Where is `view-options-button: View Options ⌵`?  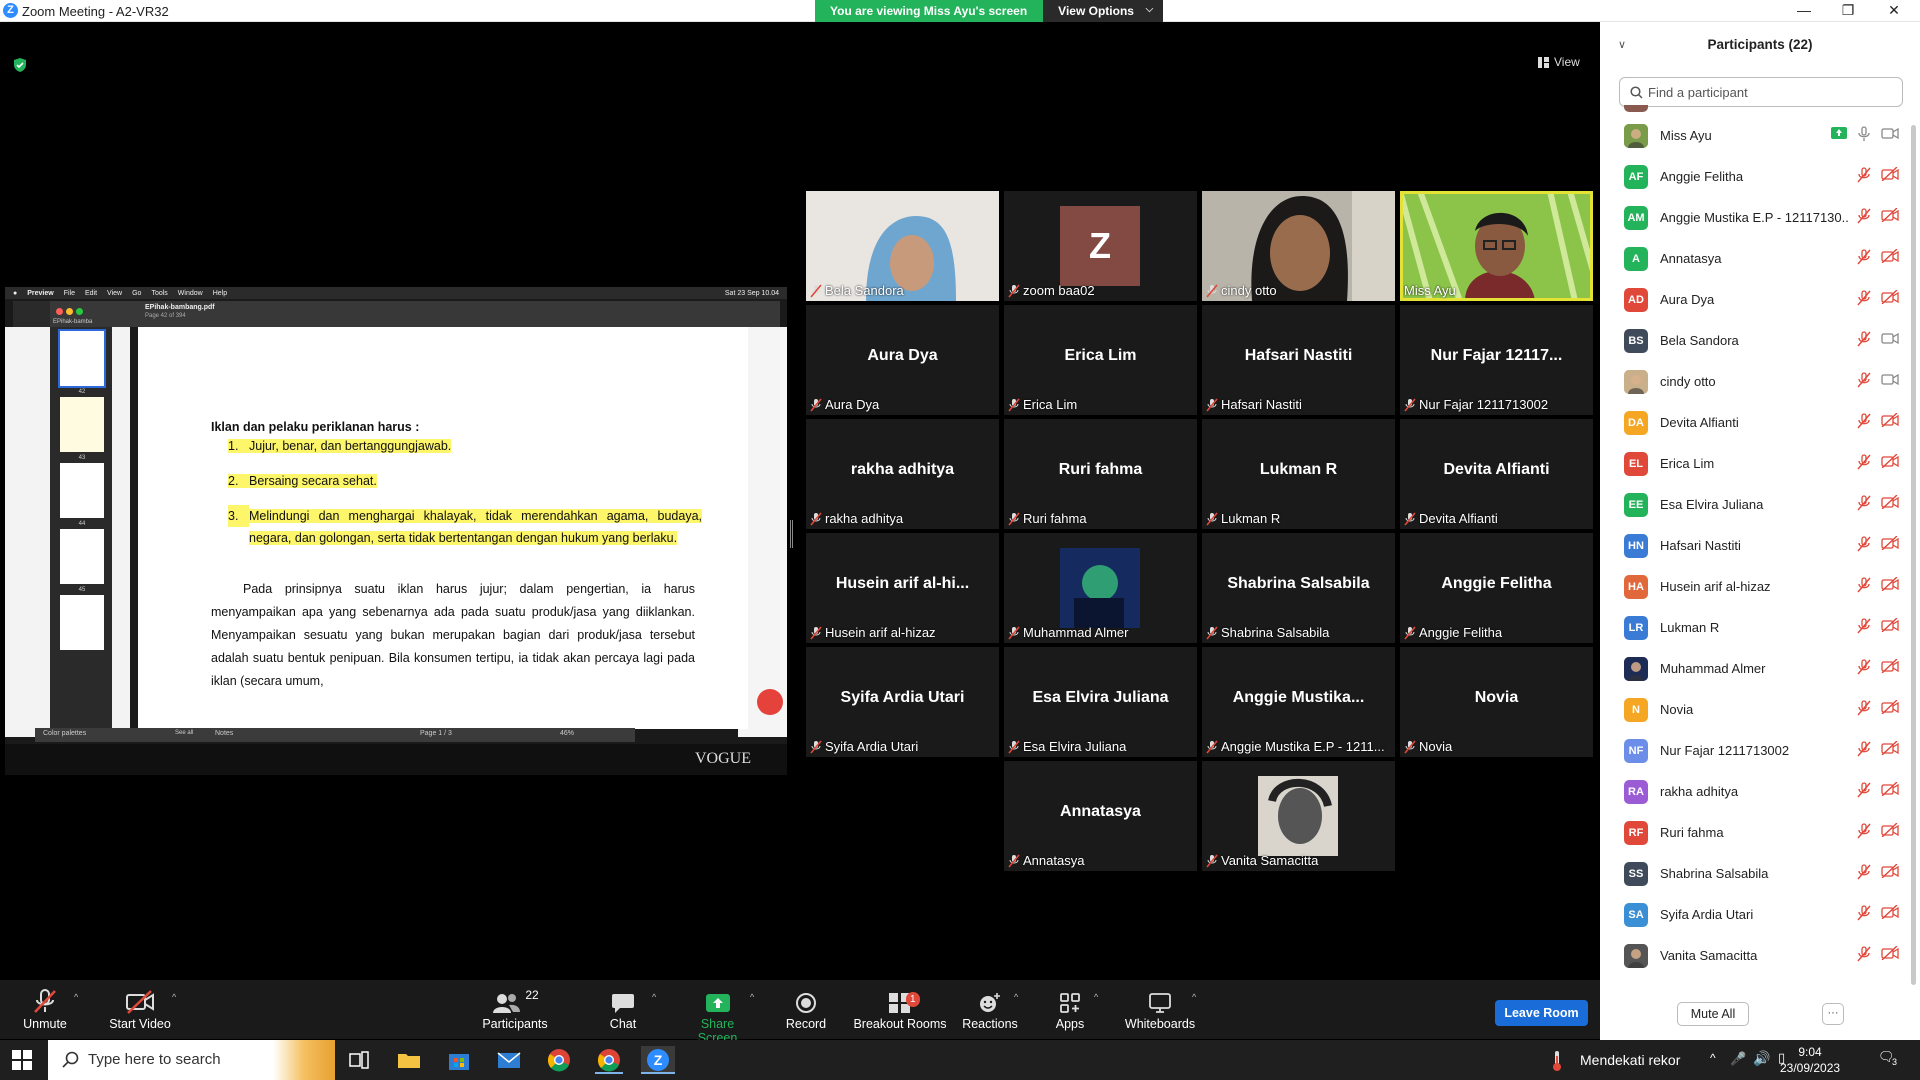 view-options-button: View Options ⌵ is located at coordinates (1103, 11).